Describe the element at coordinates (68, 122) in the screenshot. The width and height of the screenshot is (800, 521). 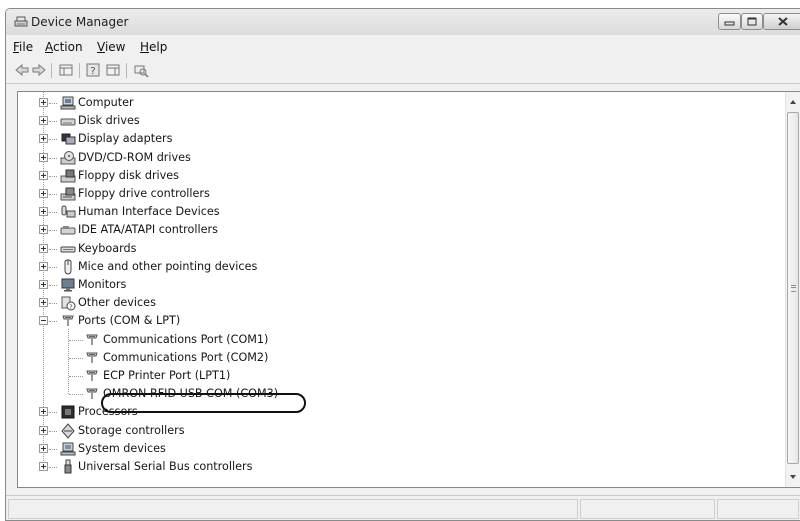
I see `disk-drive-icon` at that location.